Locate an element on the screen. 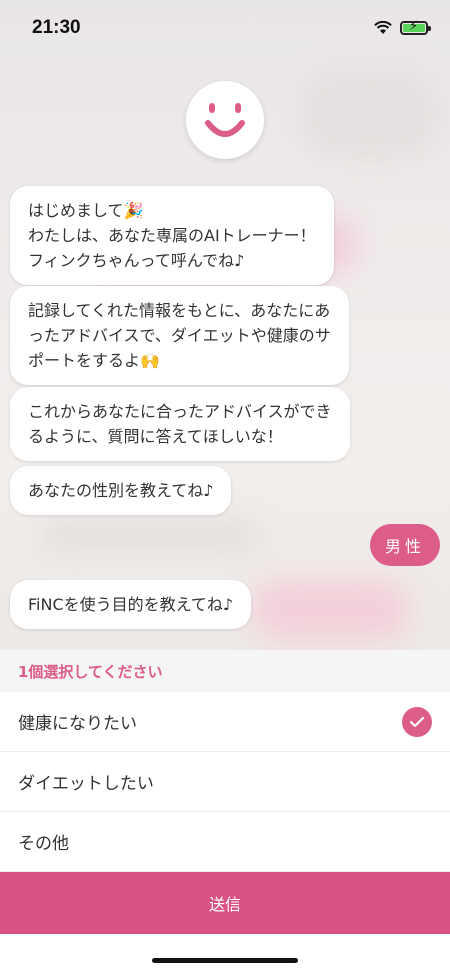  smiley-face-icon is located at coordinates (225, 120).